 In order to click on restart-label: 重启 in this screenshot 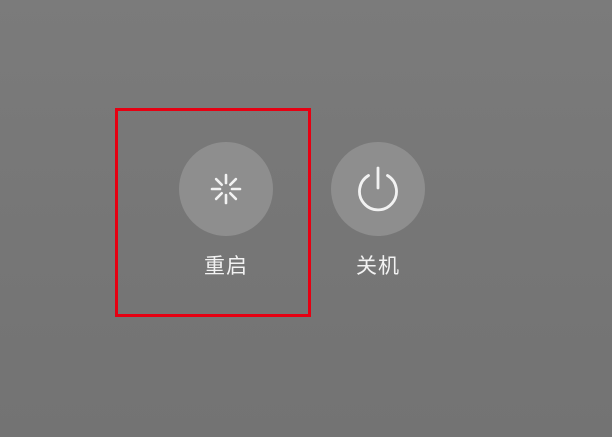, I will do `click(226, 266)`.